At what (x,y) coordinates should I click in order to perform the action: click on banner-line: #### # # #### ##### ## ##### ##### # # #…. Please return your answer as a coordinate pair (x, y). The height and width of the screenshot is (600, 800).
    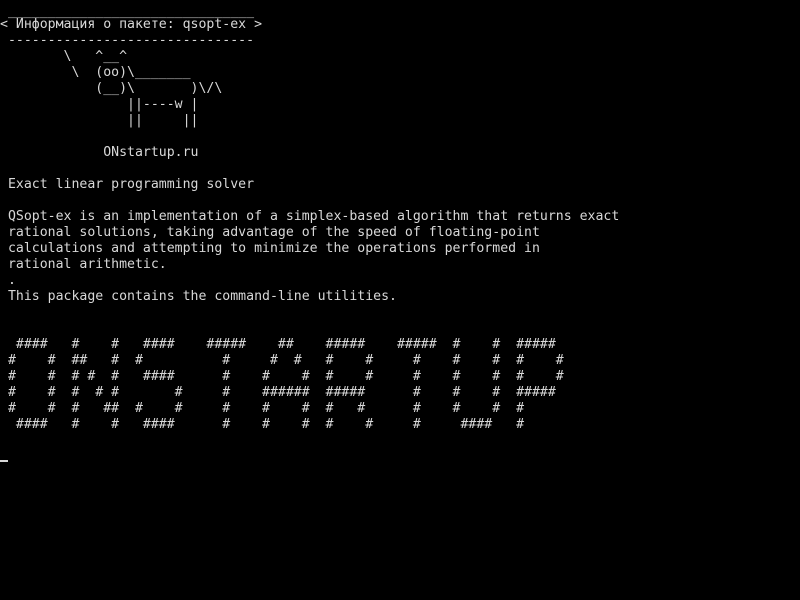
    Looking at the image, I should click on (278, 344).